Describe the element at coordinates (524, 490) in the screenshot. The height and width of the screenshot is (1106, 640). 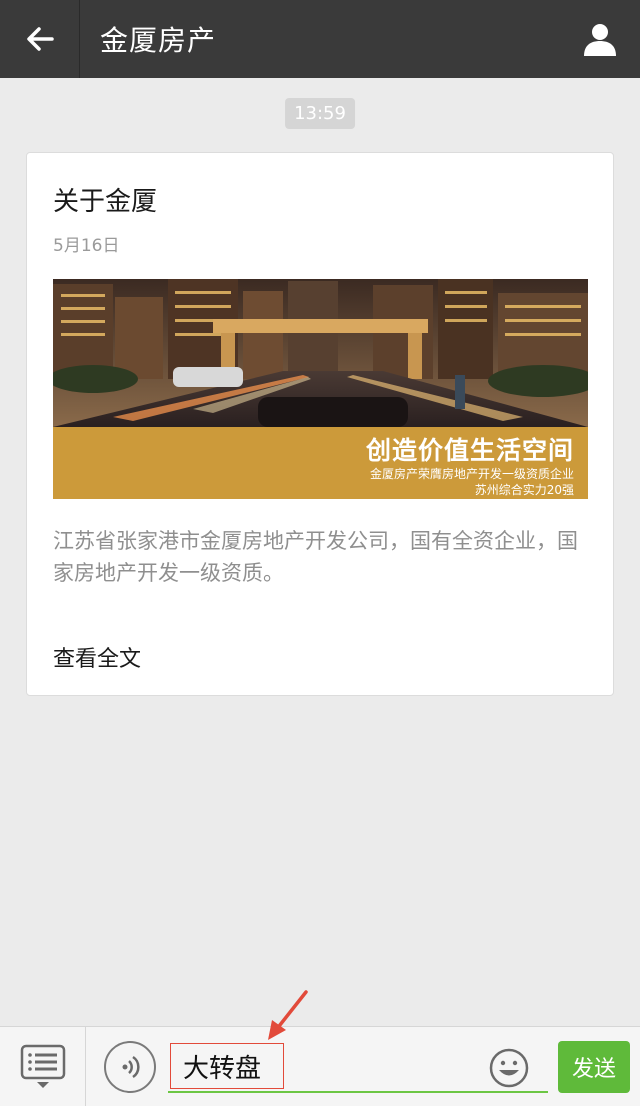
I see `banner-subtitle-2: 苏州综合实力20强` at that location.